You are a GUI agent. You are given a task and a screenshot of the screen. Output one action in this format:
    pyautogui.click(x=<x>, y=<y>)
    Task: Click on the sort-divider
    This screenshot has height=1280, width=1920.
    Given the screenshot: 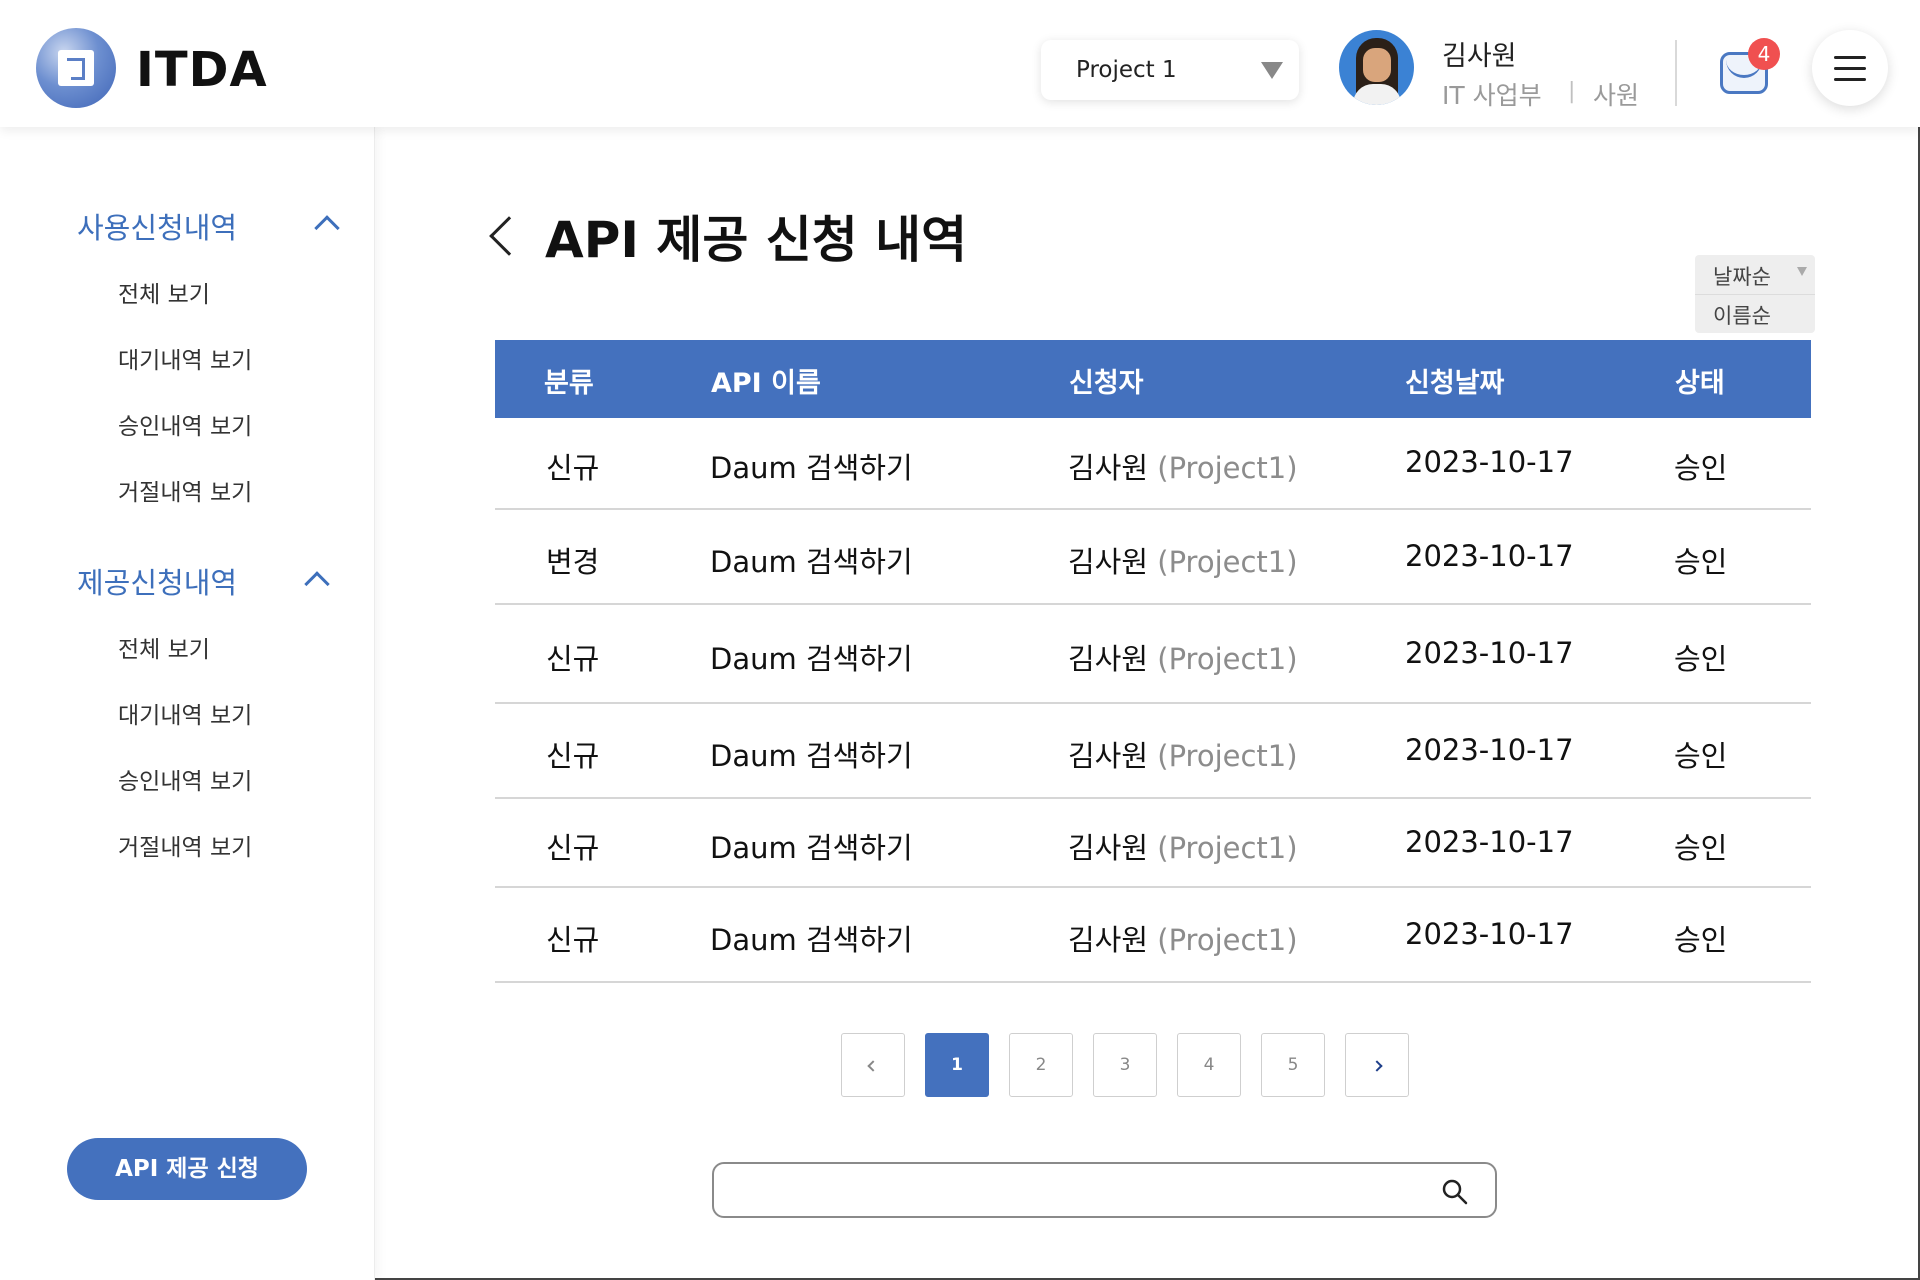 What is the action you would take?
    pyautogui.click(x=1755, y=294)
    